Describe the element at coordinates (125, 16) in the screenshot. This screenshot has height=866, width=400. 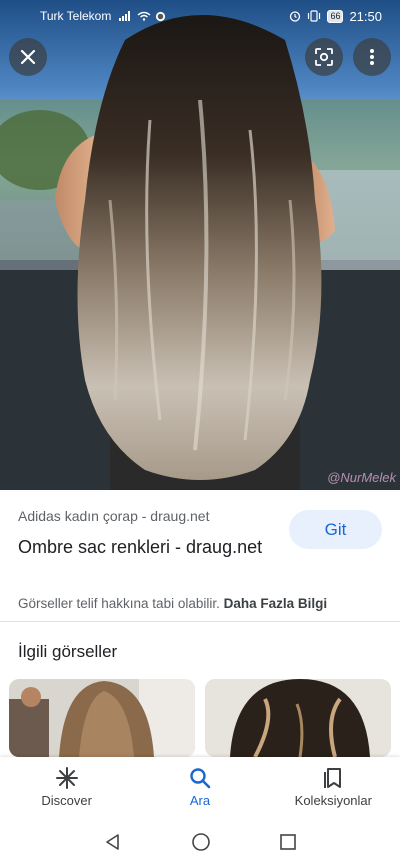
I see `signal-icon` at that location.